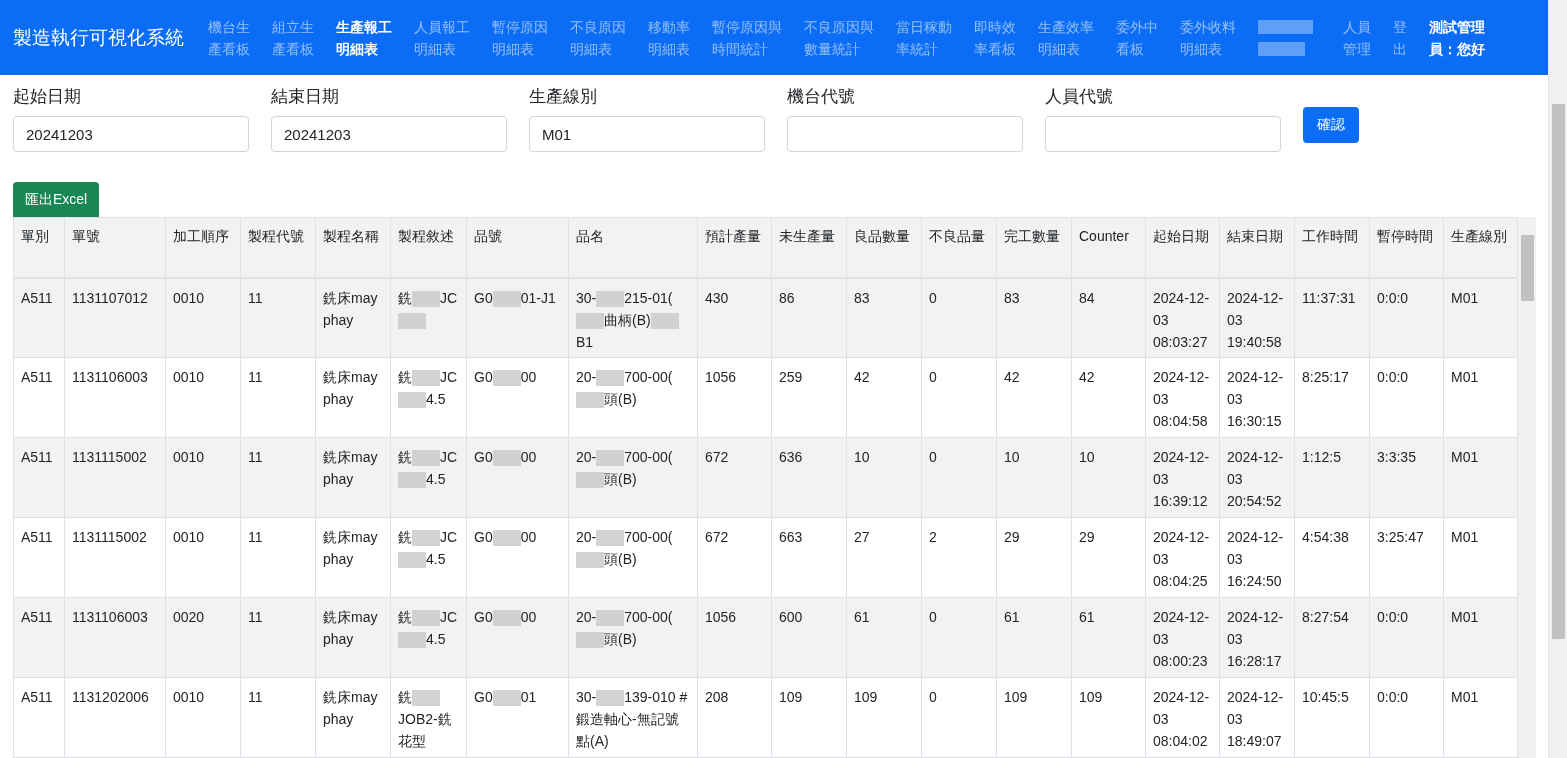 The image size is (1567, 758). I want to click on nav-link: 組立生 產看板, so click(293, 37).